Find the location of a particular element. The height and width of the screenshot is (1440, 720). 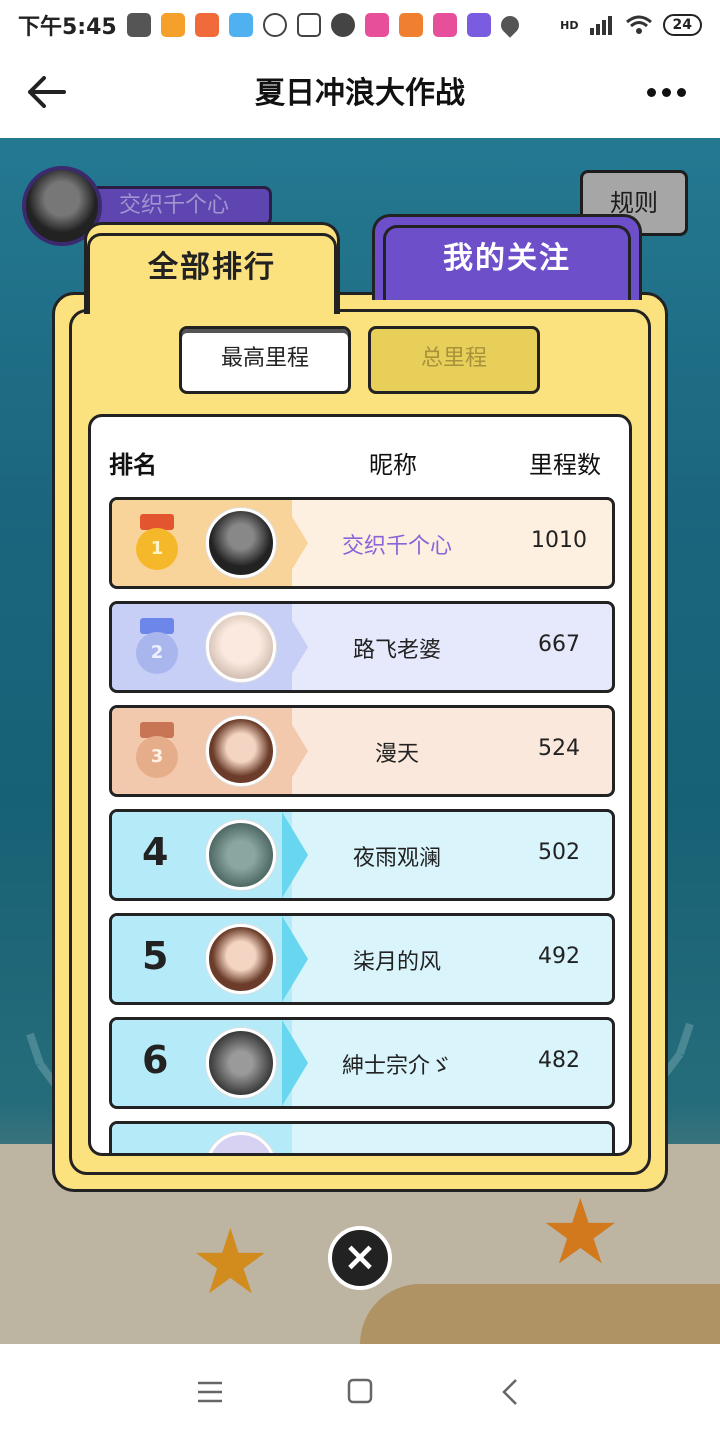

gamepad-icon is located at coordinates (138, 25).